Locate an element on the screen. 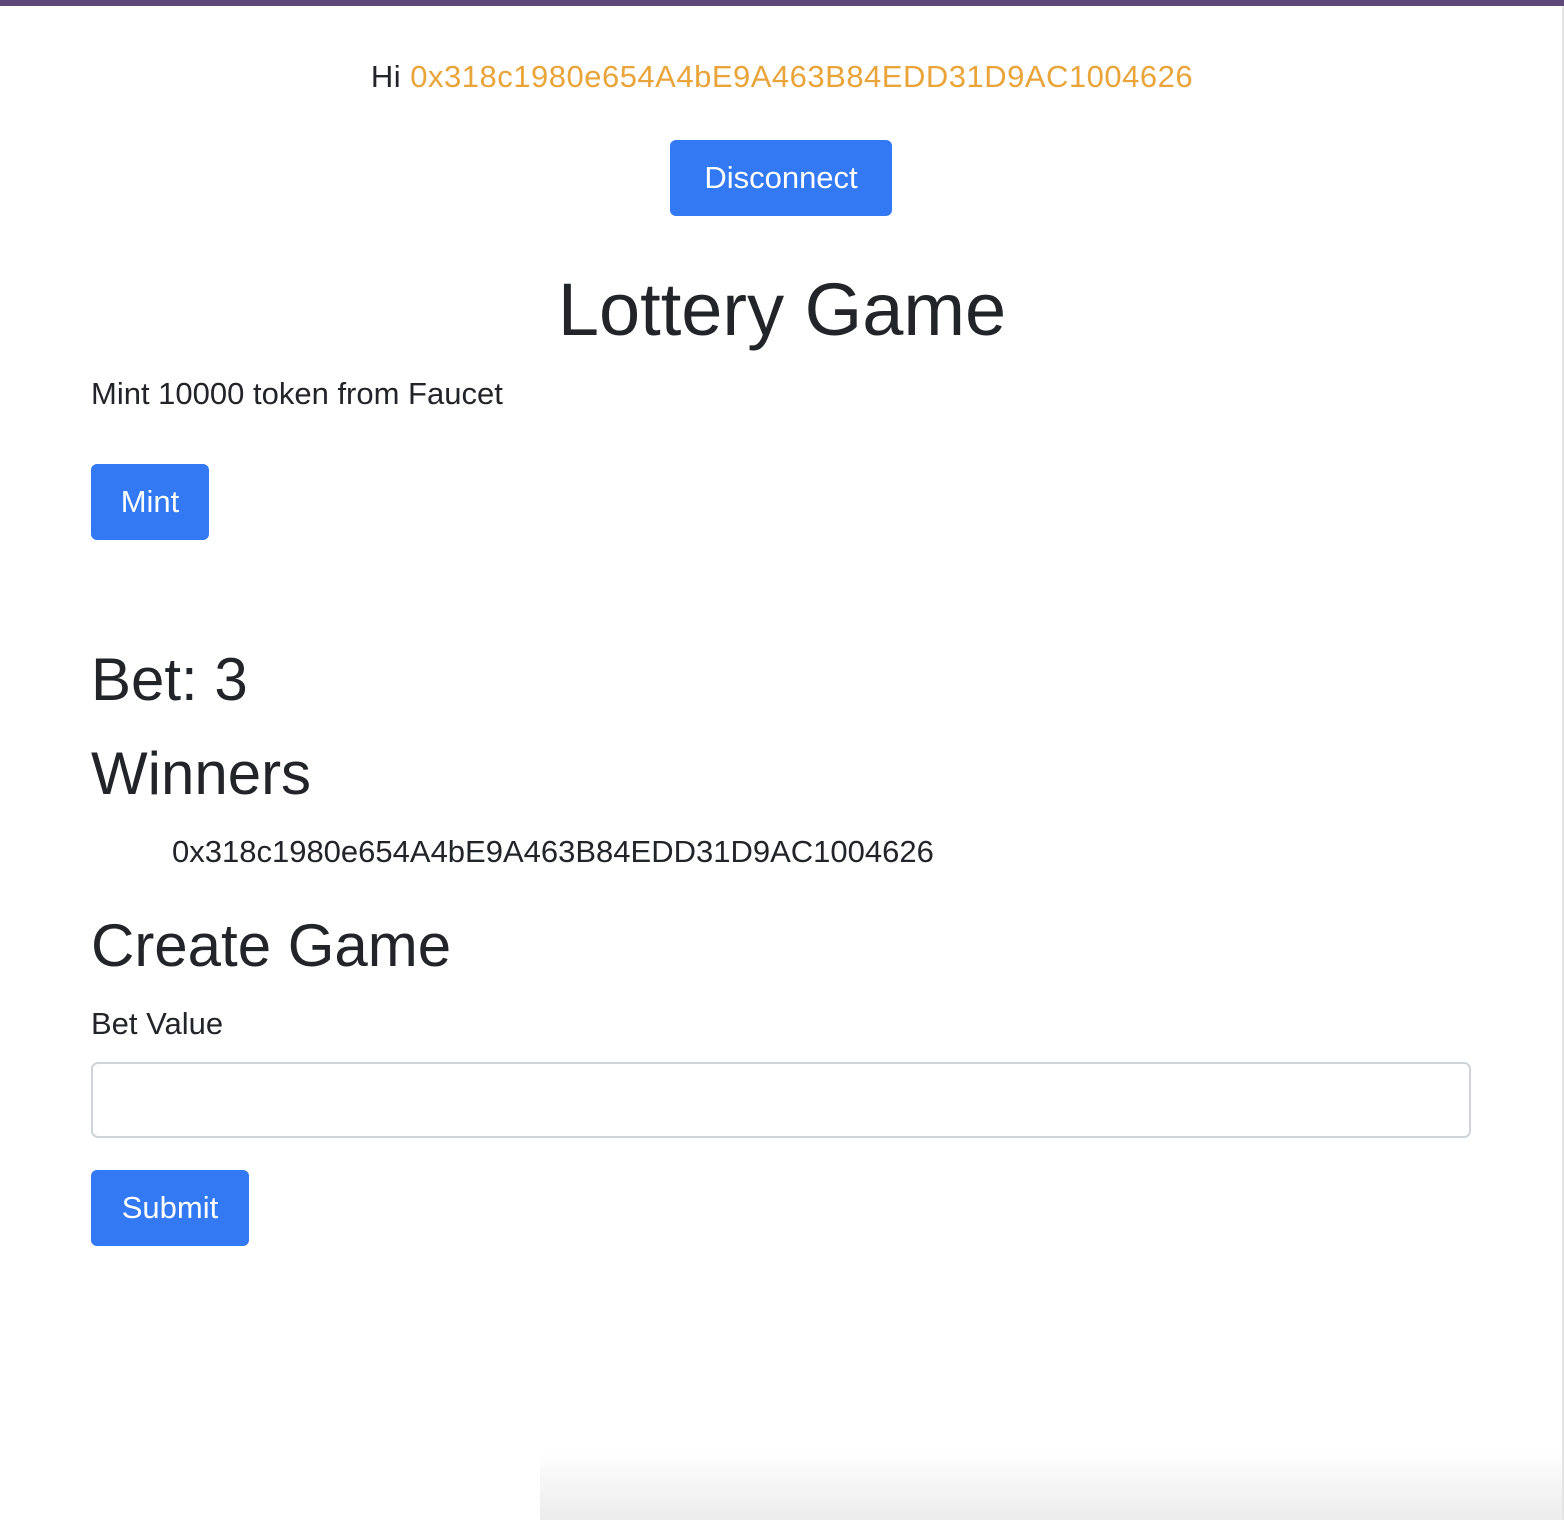 Image resolution: width=1564 pixels, height=1520 pixels. mint-description: Mint 10000 token from Faucet is located at coordinates (297, 393).